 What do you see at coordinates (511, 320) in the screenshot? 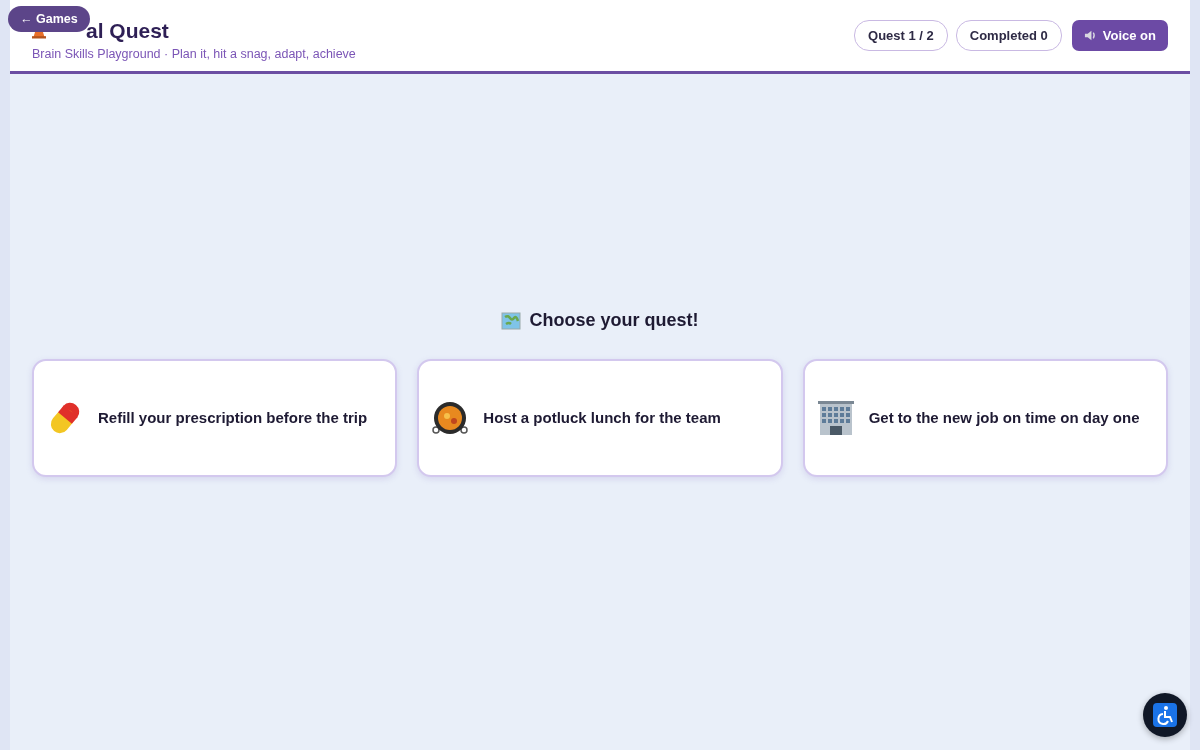
I see `map-icon` at bounding box center [511, 320].